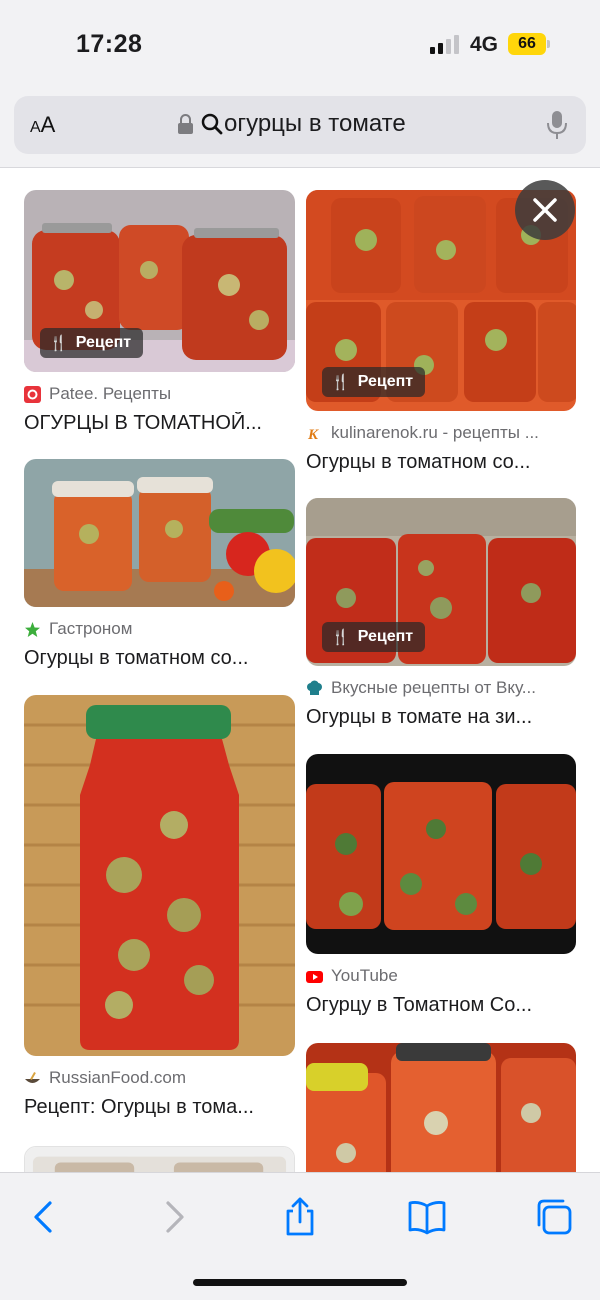 This screenshot has width=600, height=1300. I want to click on battery-tip, so click(548, 44).